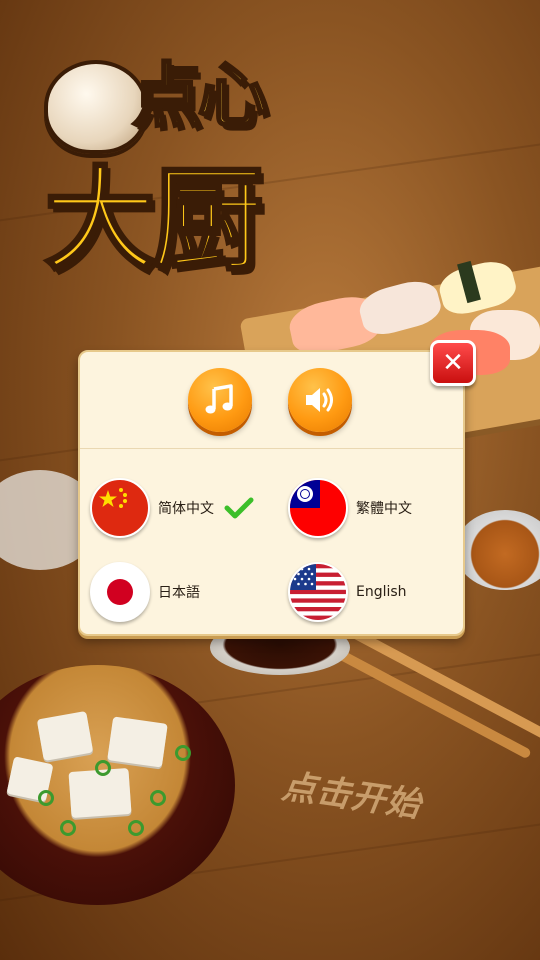  I want to click on china-flag-icon, so click(120, 508).